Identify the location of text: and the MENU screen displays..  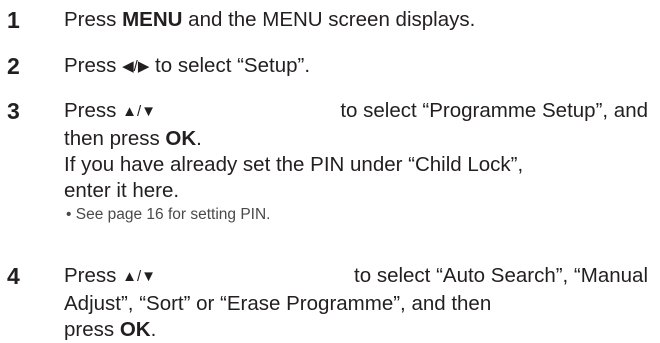
(329, 19).